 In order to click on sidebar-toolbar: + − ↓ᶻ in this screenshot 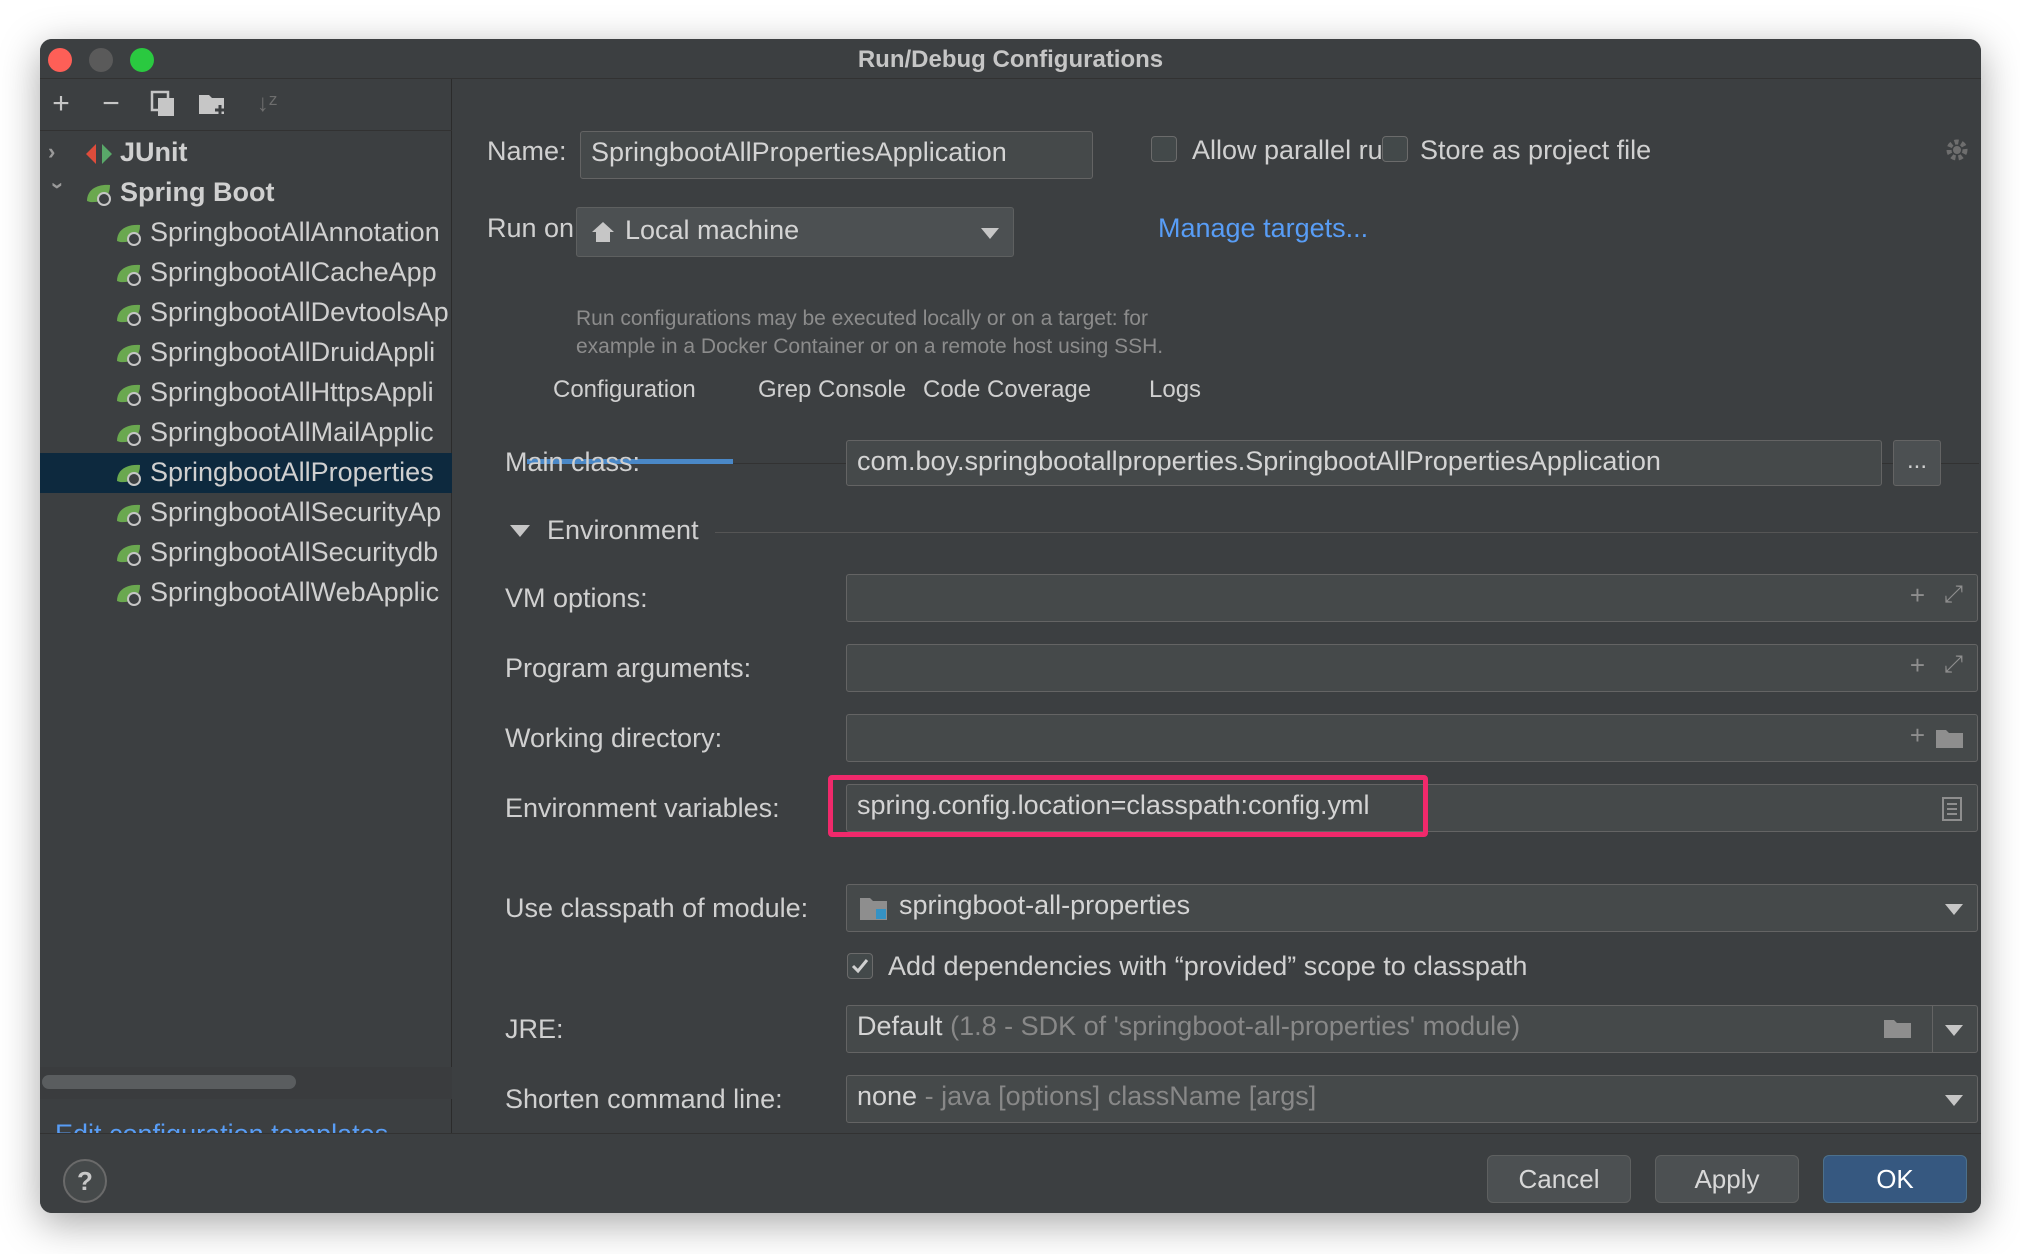, I will do `click(246, 105)`.